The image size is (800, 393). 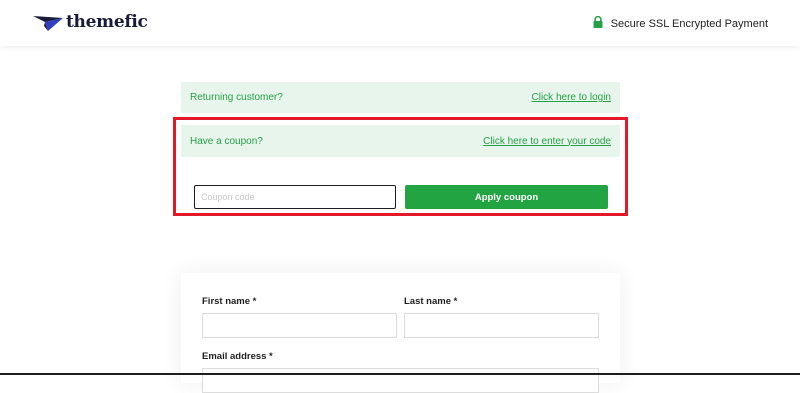 I want to click on first-name-input, so click(x=299, y=325).